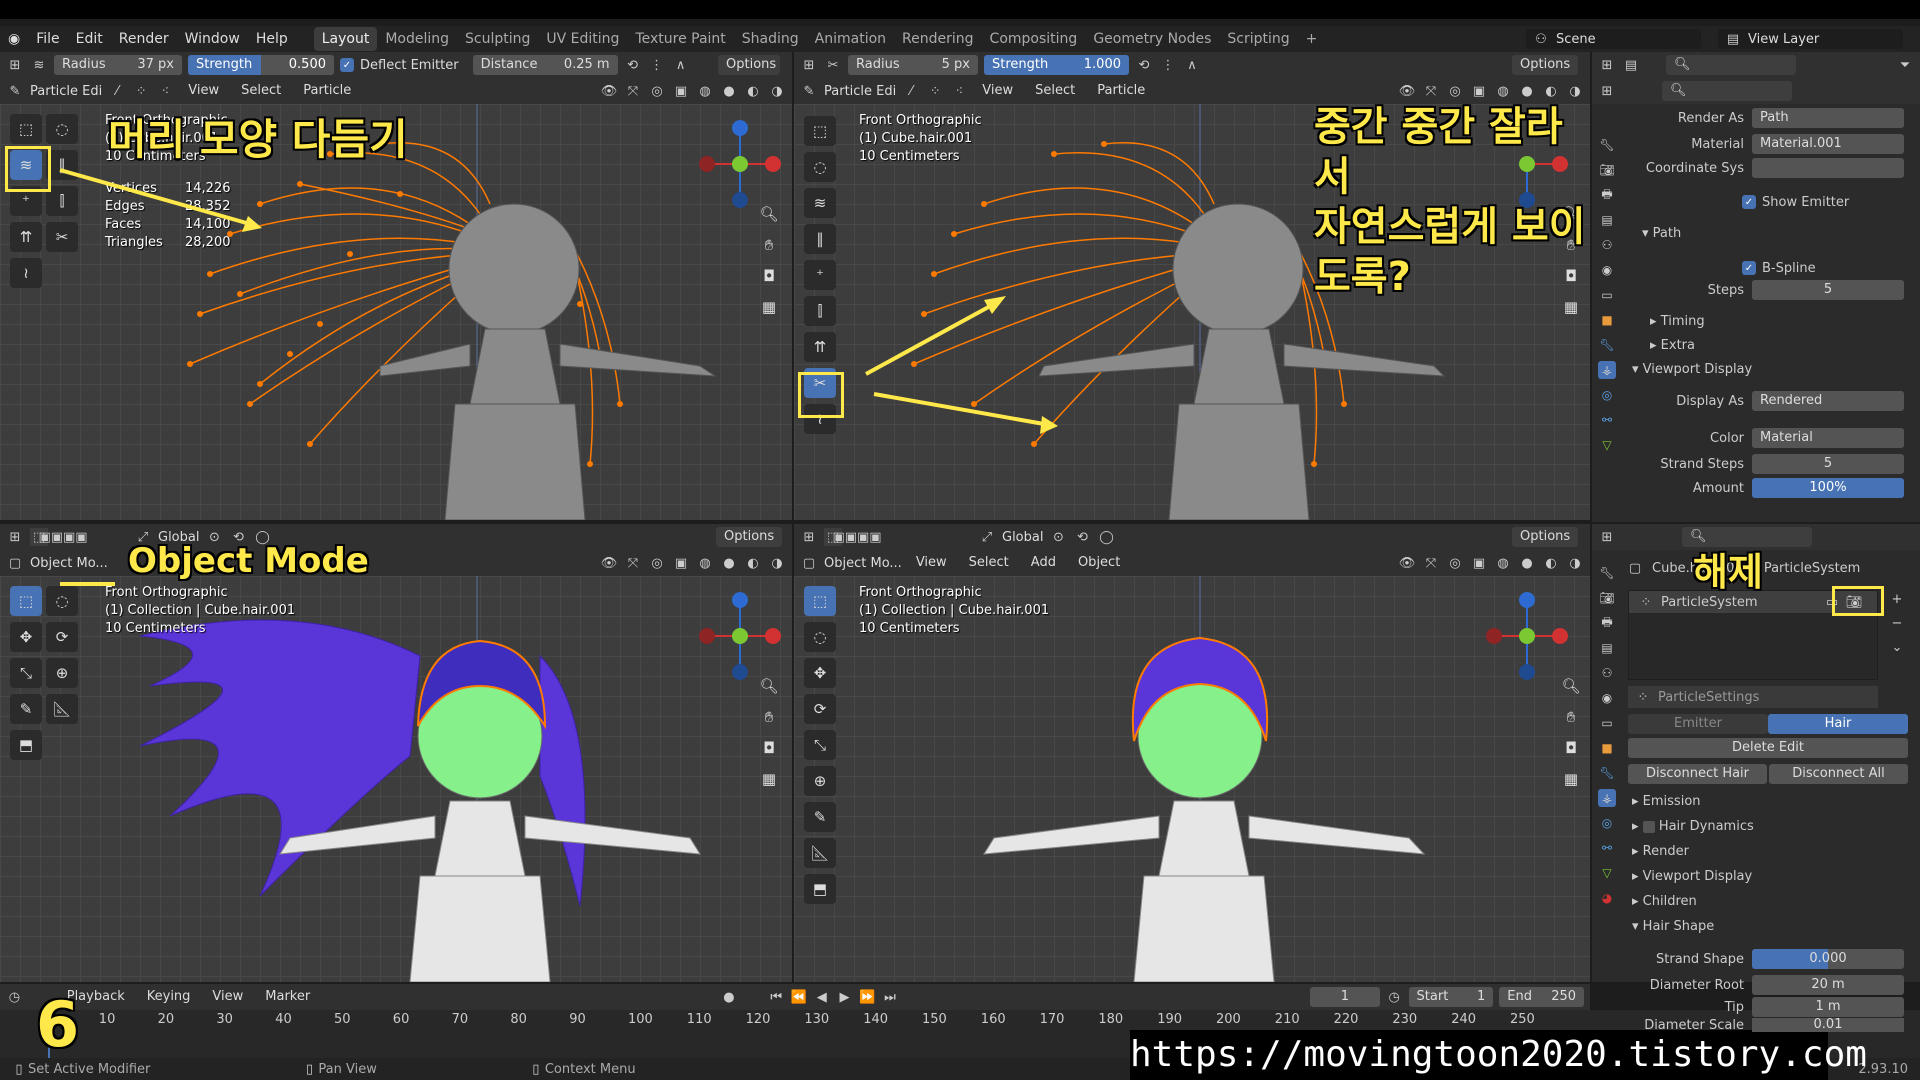 The width and height of the screenshot is (1920, 1080). Describe the element at coordinates (15, 65) in the screenshot. I see `editor-type-icon: ⊞` at that location.